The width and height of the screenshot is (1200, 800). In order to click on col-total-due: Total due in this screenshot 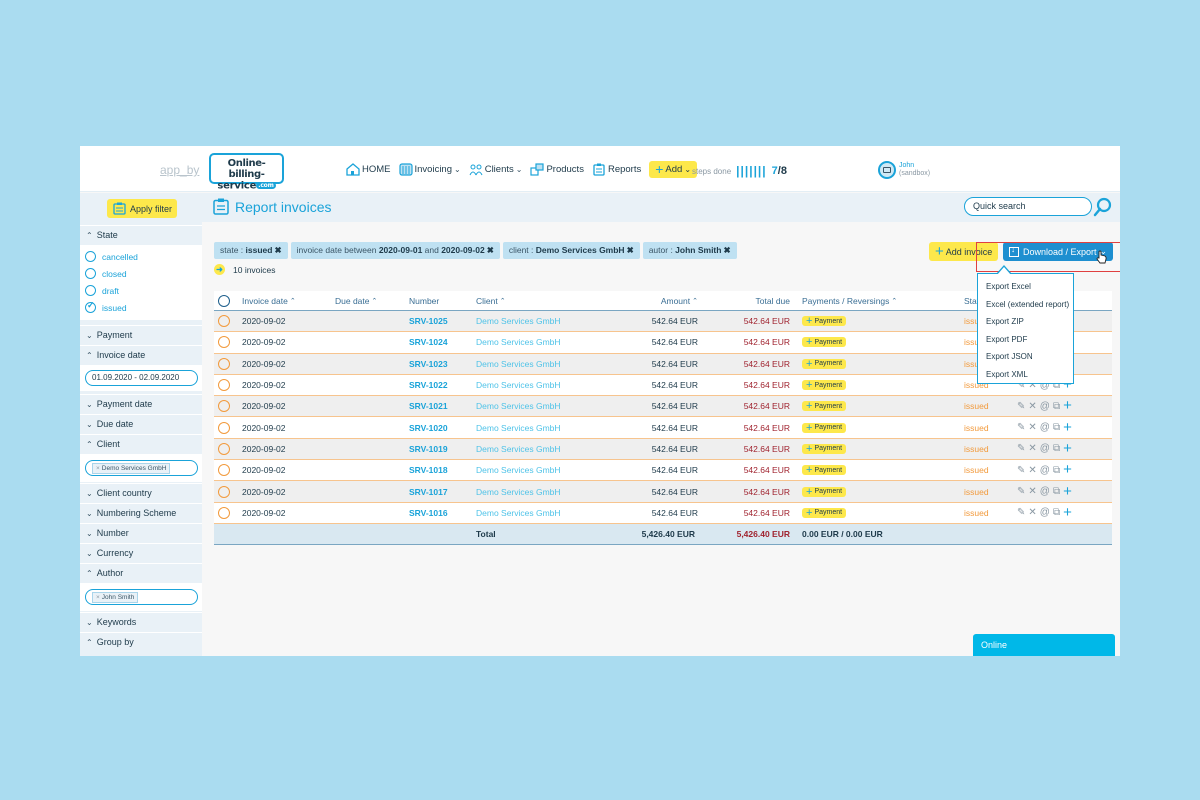, I will do `click(752, 300)`.